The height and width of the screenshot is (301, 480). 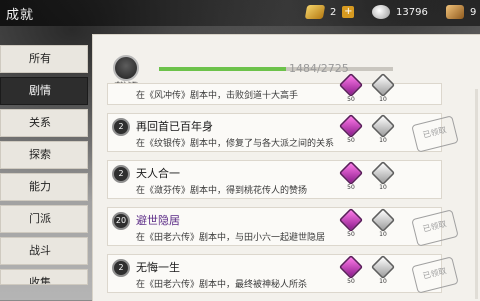 What do you see at coordinates (283, 274) in the screenshot?
I see `achievement-row: 2 无悔一生 在《田老六传》剧本中，最终被神秘人所杀 50 10 已领取` at bounding box center [283, 274].